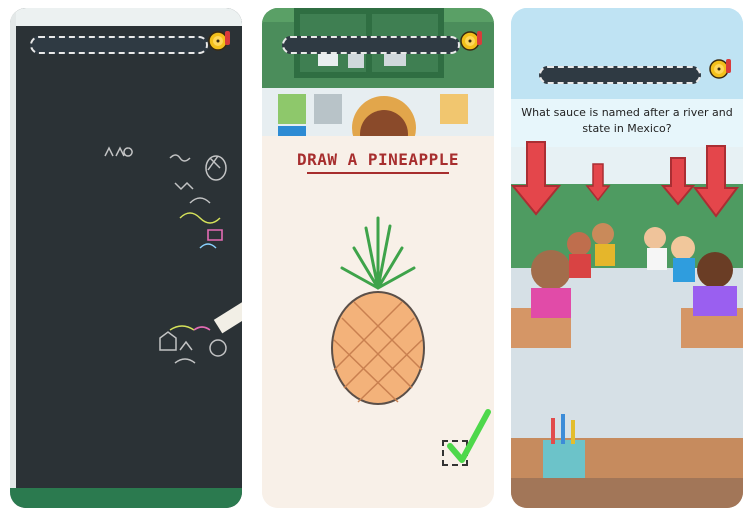  What do you see at coordinates (378, 159) in the screenshot?
I see `drawing-prompt: DRAW A PINEAPPLE` at bounding box center [378, 159].